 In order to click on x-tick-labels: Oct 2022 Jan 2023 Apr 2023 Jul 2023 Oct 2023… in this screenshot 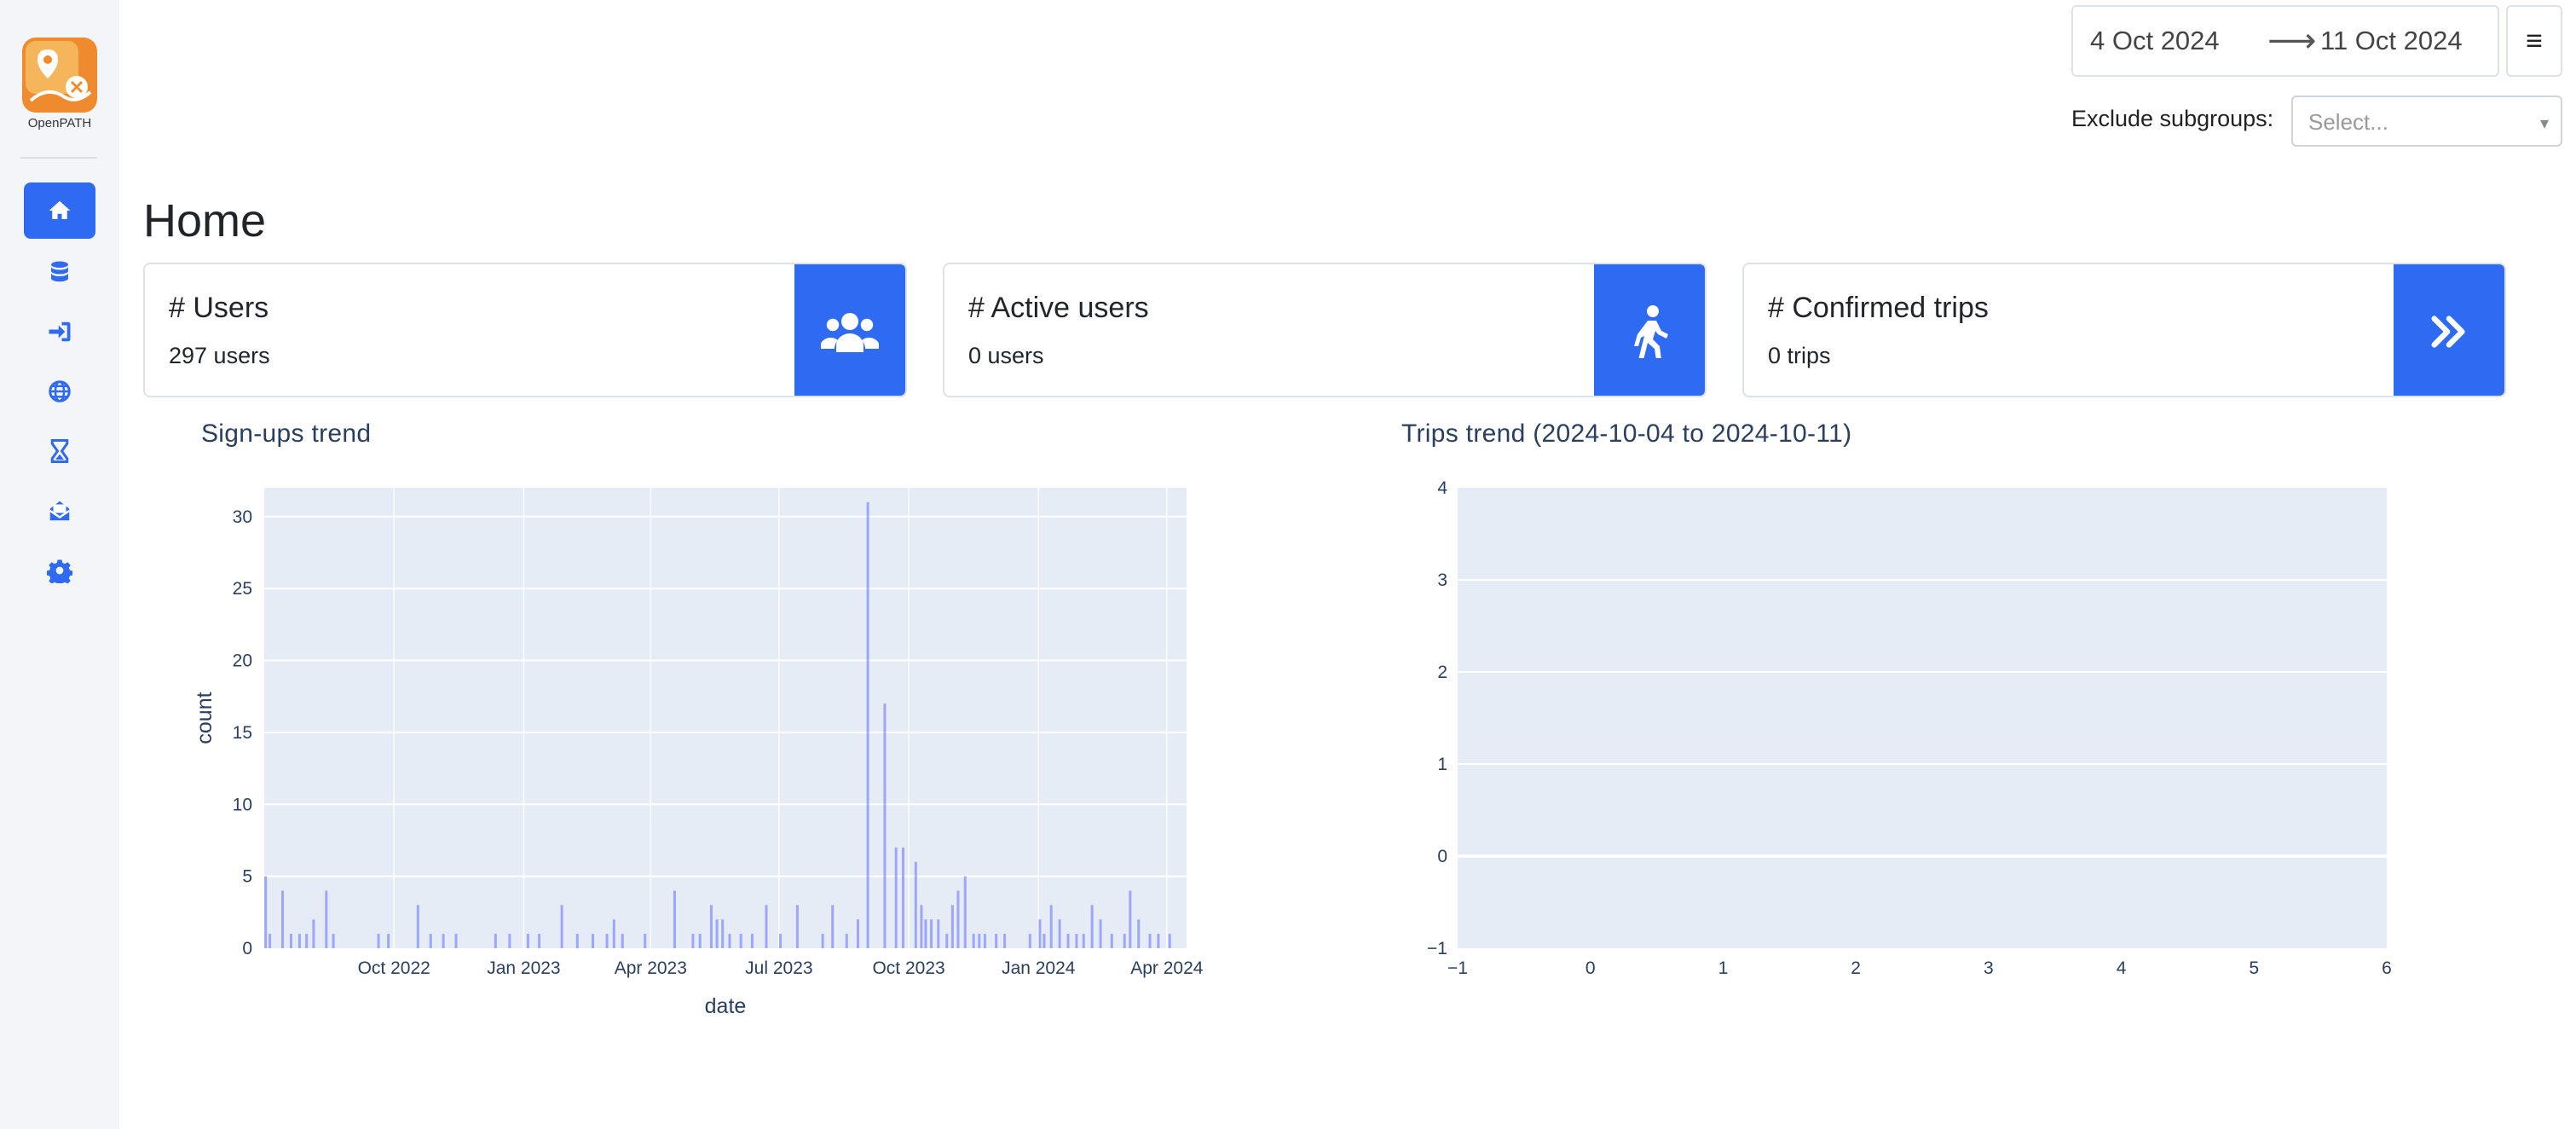, I will do `click(781, 968)`.